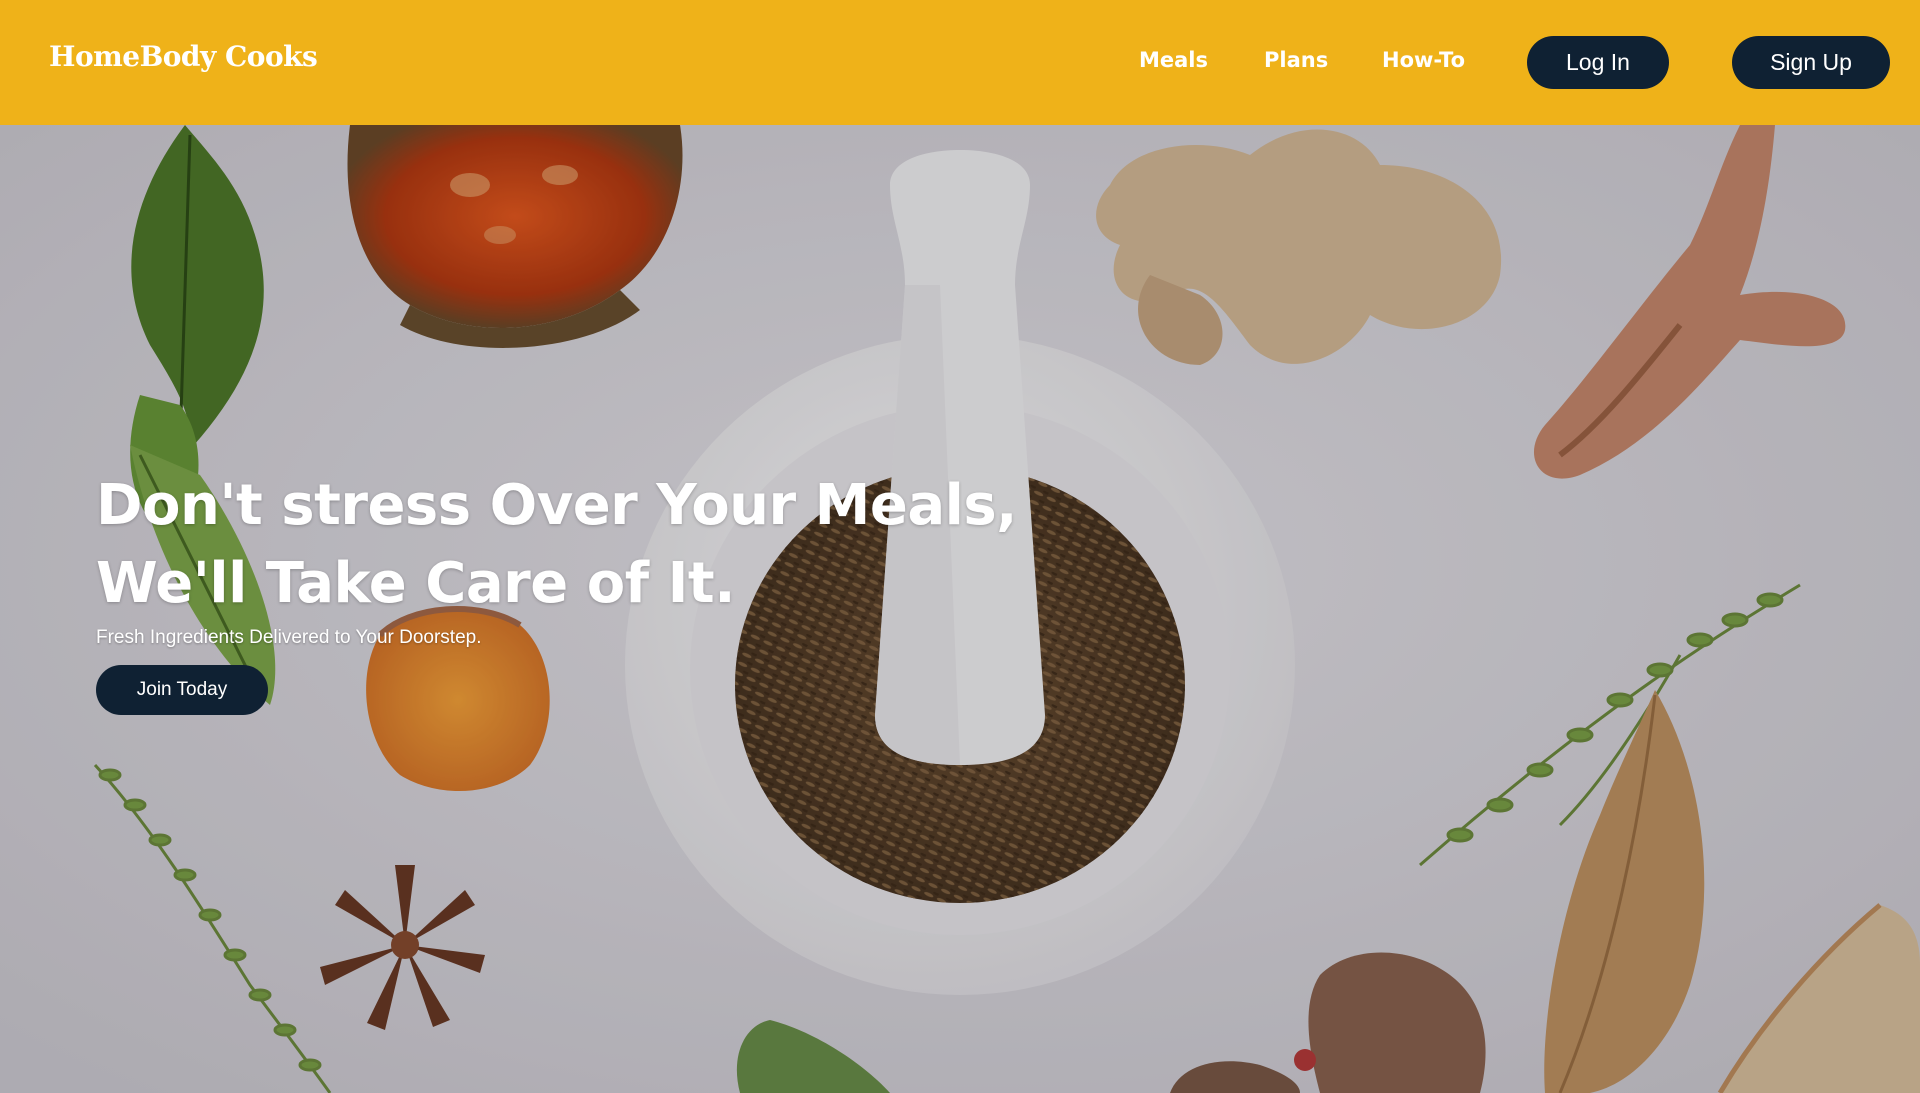 The height and width of the screenshot is (1093, 1920). Describe the element at coordinates (1173, 60) in the screenshot. I see `nav-link-meals: Meals` at that location.